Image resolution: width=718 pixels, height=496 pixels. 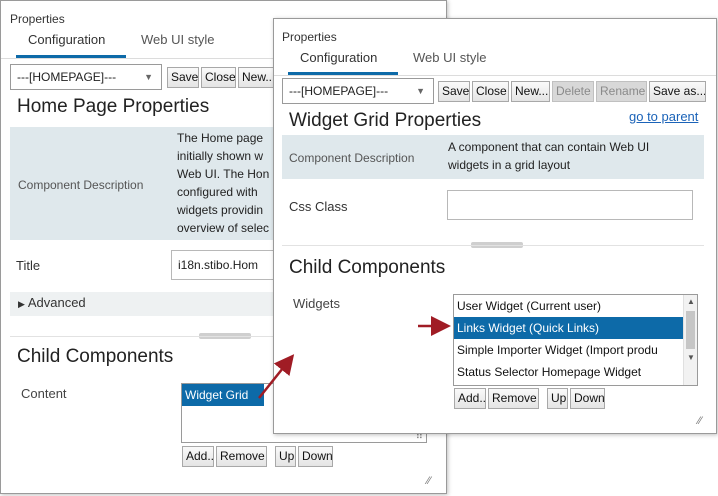 What do you see at coordinates (690, 357) in the screenshot?
I see `scroll-down-icon: ▼` at bounding box center [690, 357].